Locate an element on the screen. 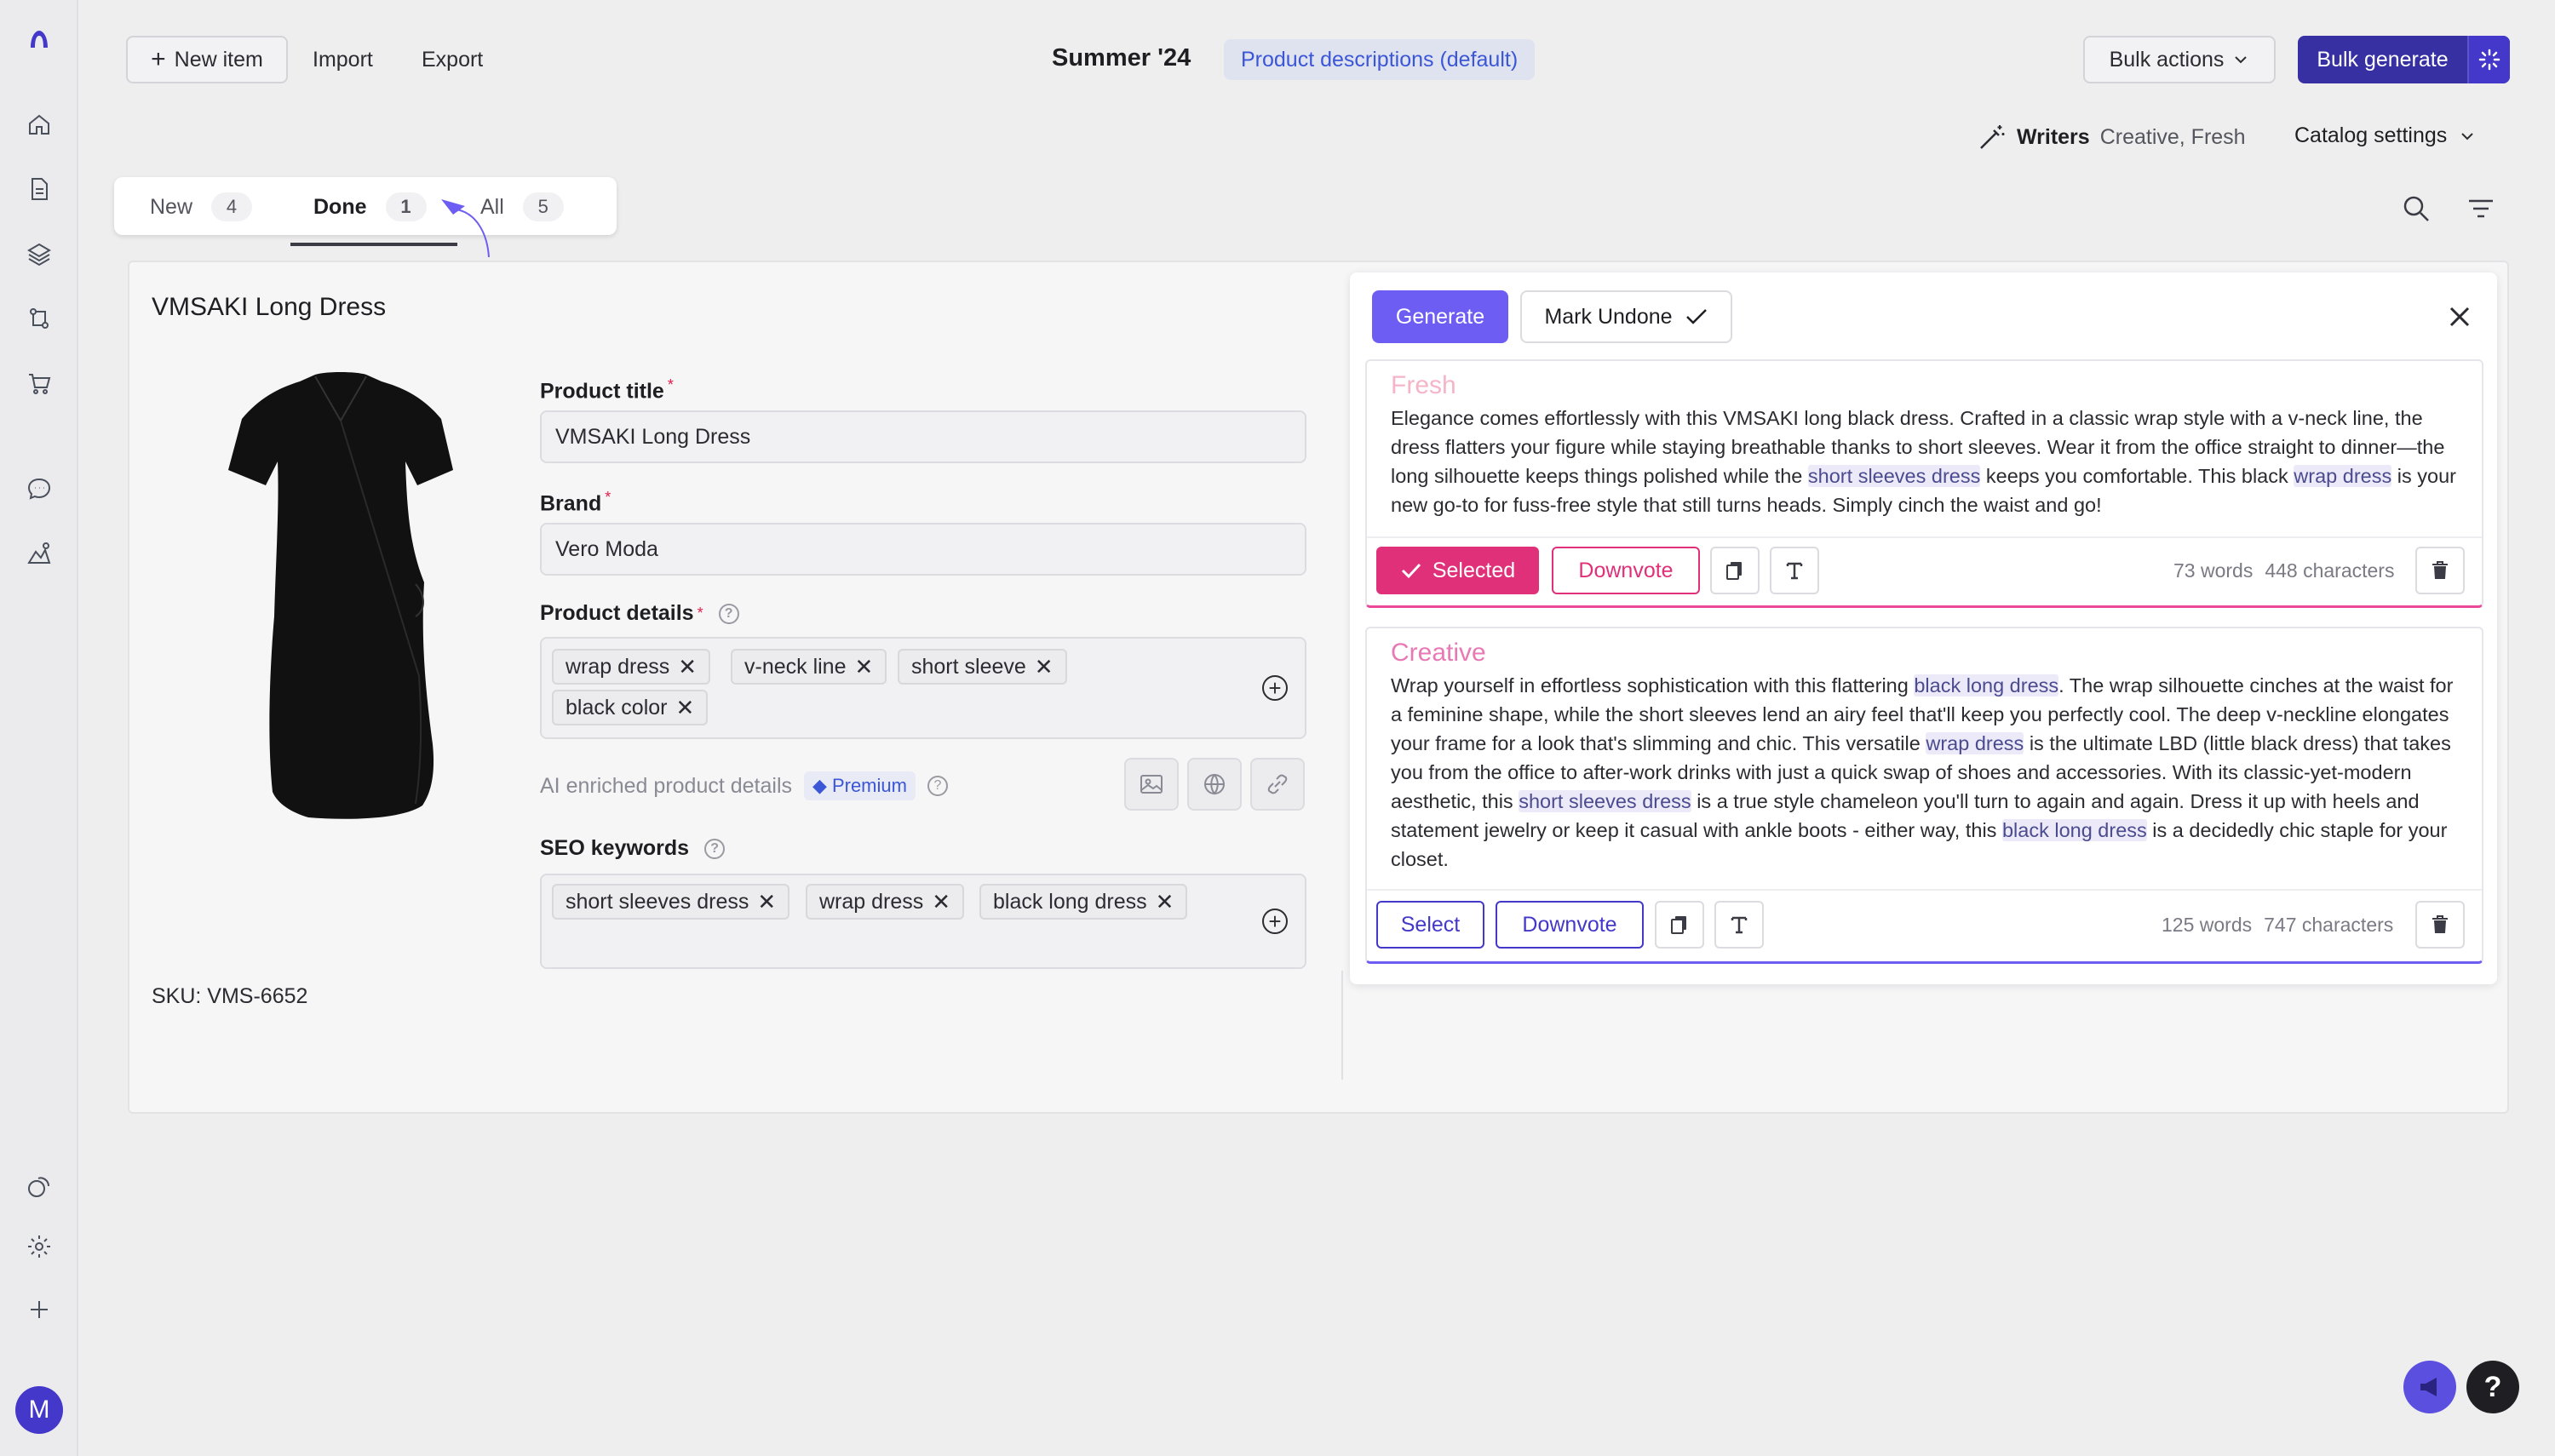  product-title-input: VMSAKI Long Dress is located at coordinates (923, 436).